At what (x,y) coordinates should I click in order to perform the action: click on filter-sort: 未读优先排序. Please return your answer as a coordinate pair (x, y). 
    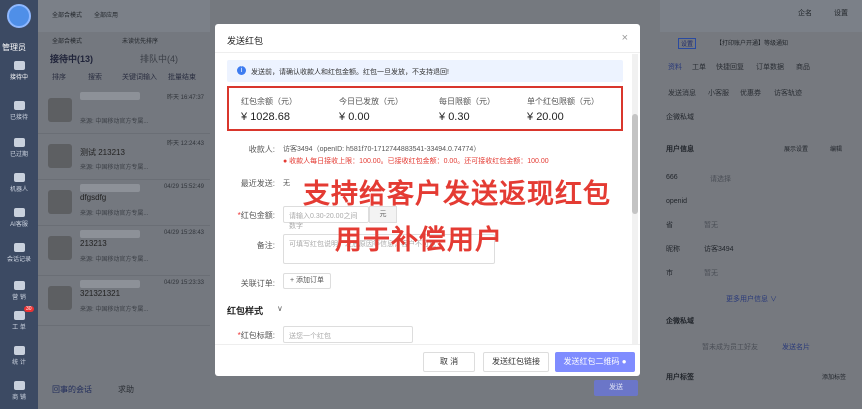
    Looking at the image, I should click on (140, 40).